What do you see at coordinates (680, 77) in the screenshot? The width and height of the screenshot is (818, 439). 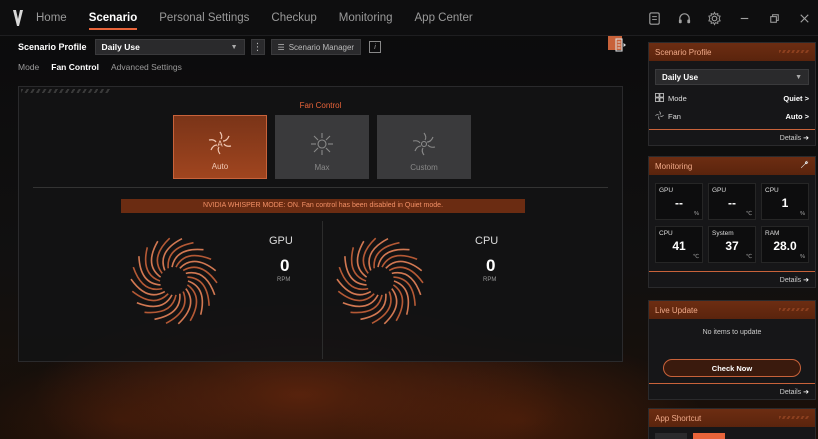 I see `sidebar-profile-value: Daily Use` at bounding box center [680, 77].